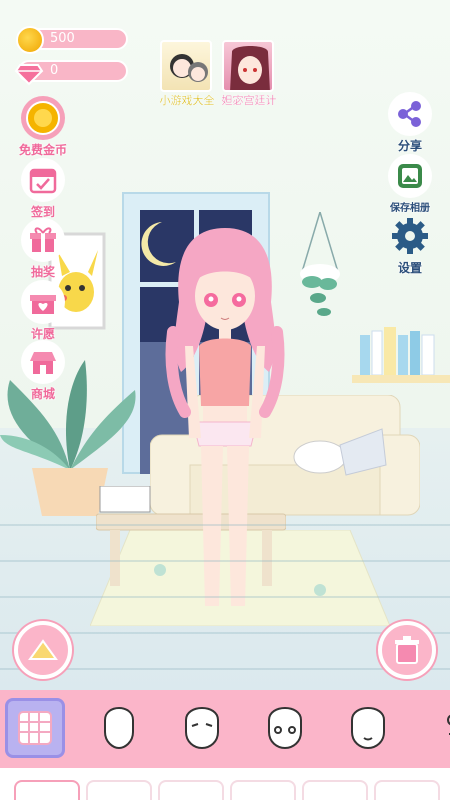  I want to click on mouth-icon, so click(368, 728).